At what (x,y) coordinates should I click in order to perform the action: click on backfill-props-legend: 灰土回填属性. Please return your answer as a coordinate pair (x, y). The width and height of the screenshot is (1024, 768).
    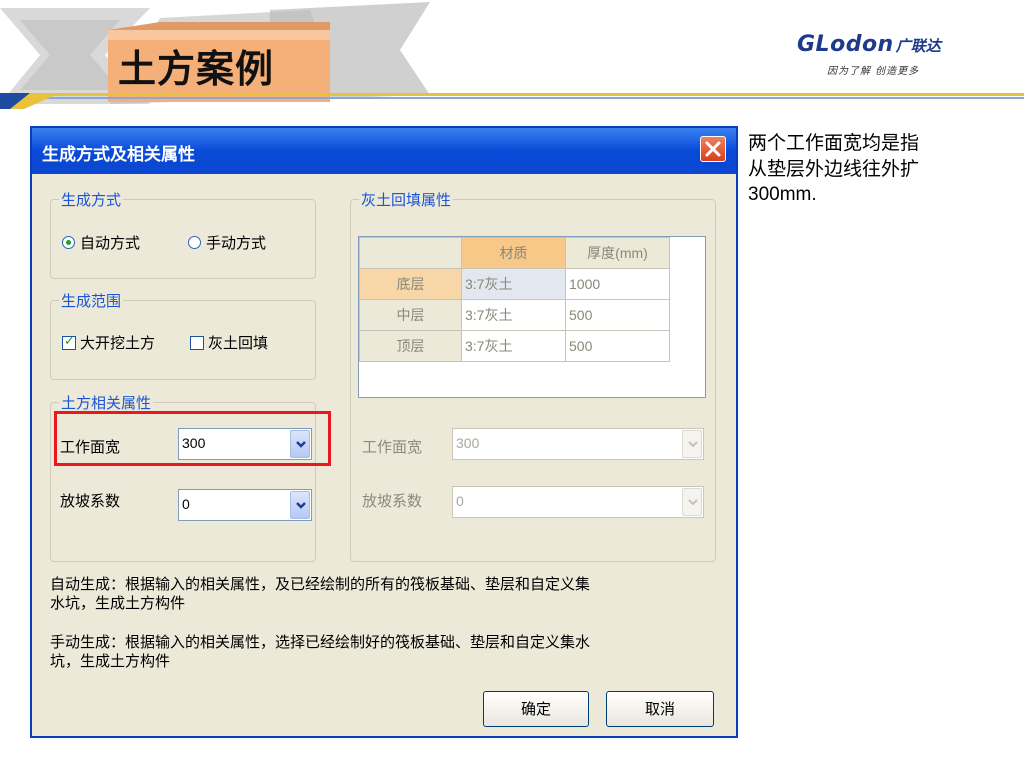
    Looking at the image, I should click on (406, 199).